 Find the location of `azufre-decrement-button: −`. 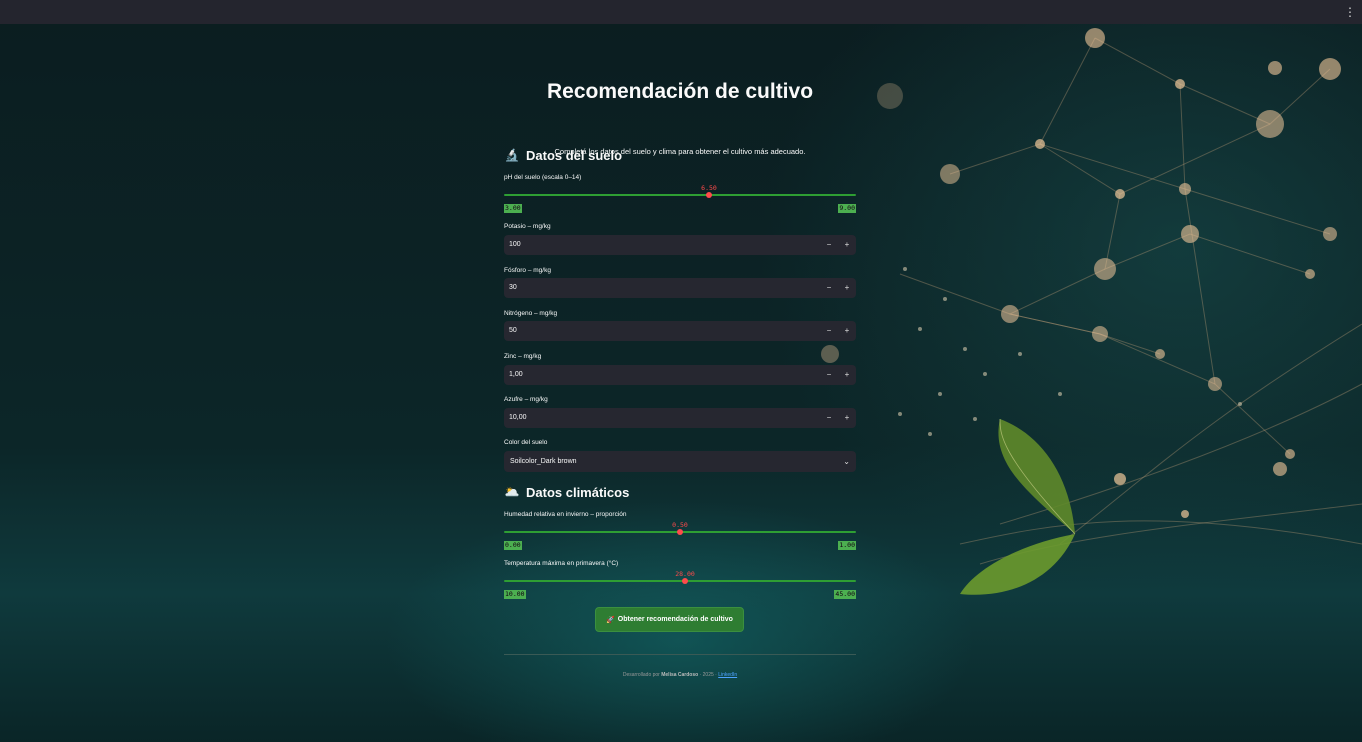

azufre-decrement-button: − is located at coordinates (829, 418).